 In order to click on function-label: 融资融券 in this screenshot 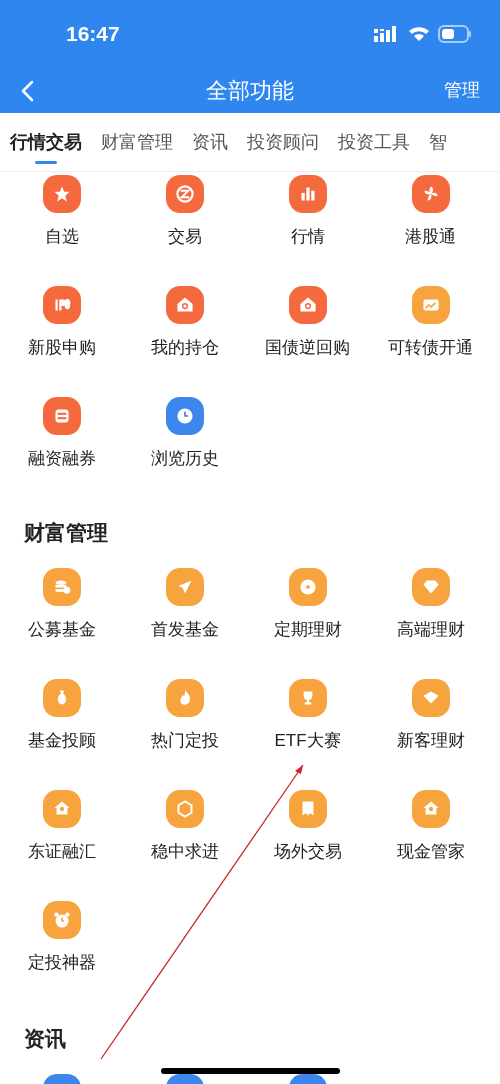, I will do `click(61, 459)`.